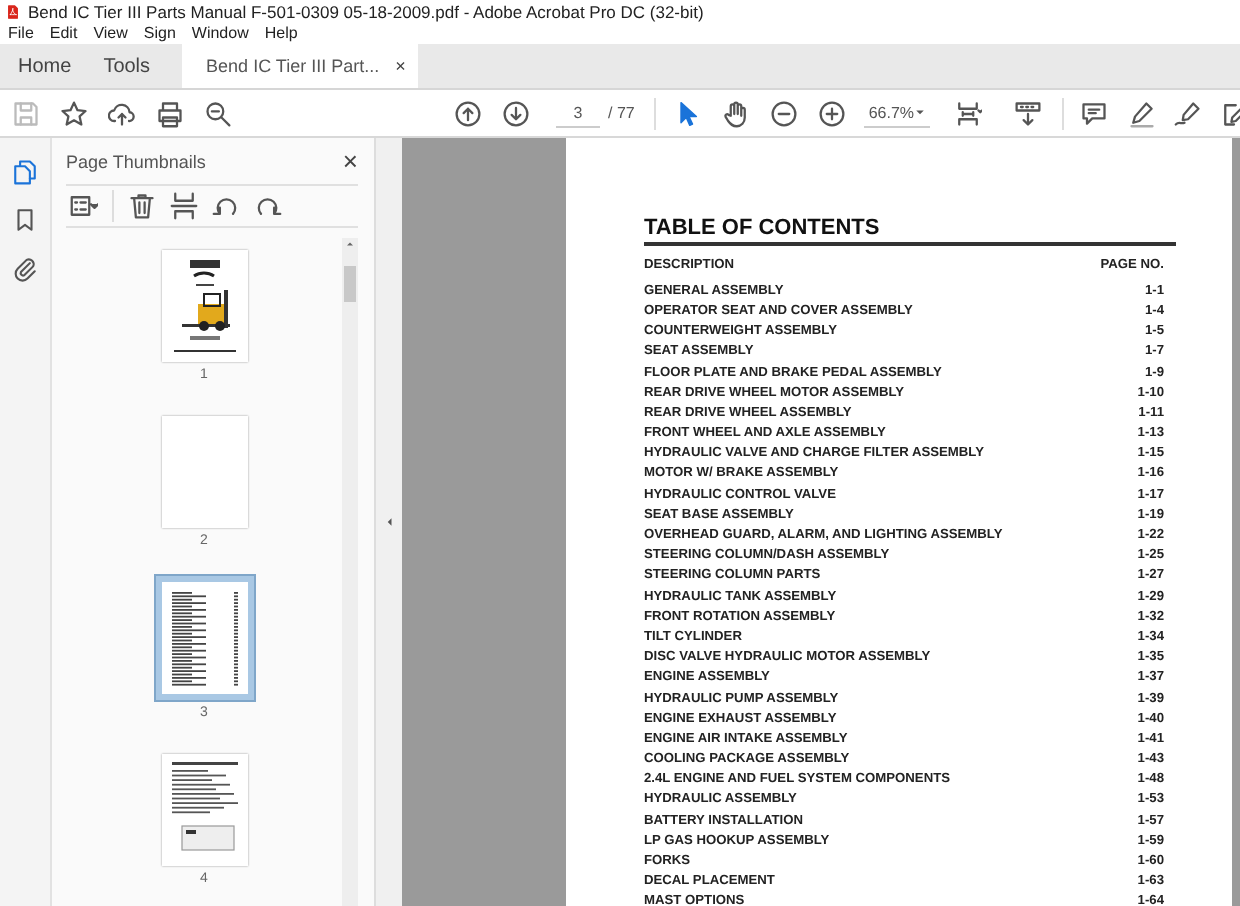 Image resolution: width=1240 pixels, height=906 pixels. I want to click on star-icon, so click(74, 113).